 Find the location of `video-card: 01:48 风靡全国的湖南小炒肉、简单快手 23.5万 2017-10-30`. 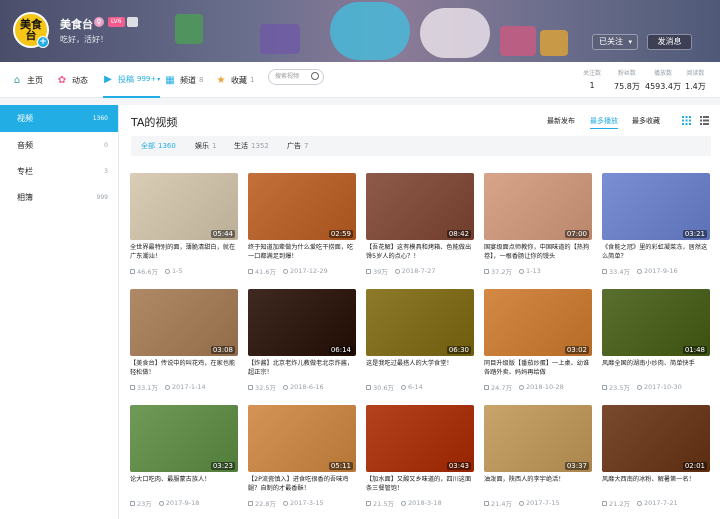

video-card: 01:48 风靡全国的湖南小炒肉、简单快手 23.5万 2017-10-30 is located at coordinates (656, 340).